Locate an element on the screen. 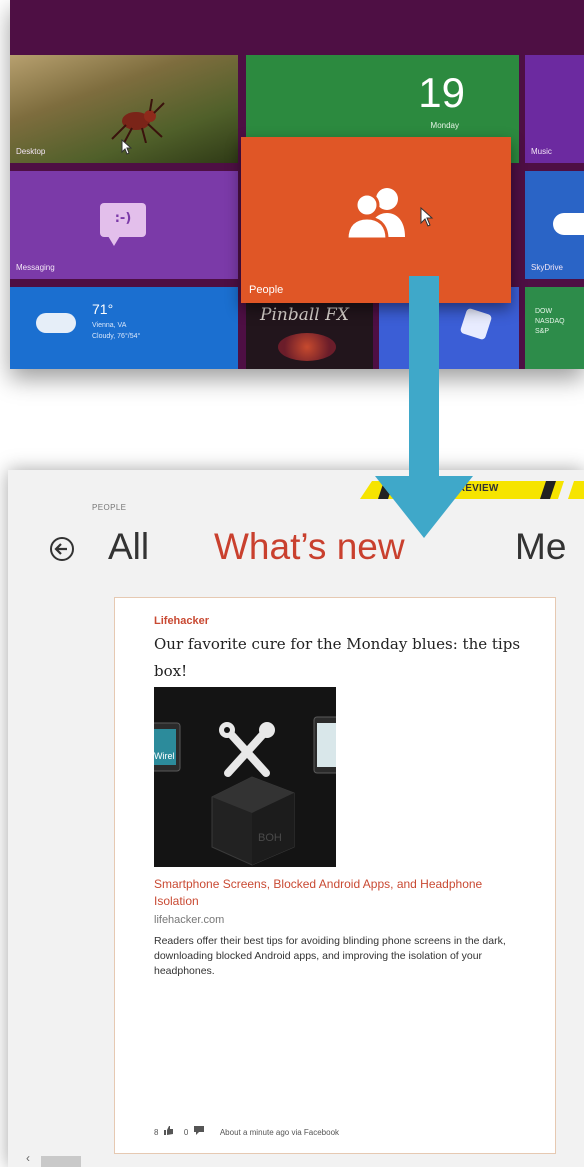 The width and height of the screenshot is (584, 1167). finance-index: DOW is located at coordinates (544, 311).